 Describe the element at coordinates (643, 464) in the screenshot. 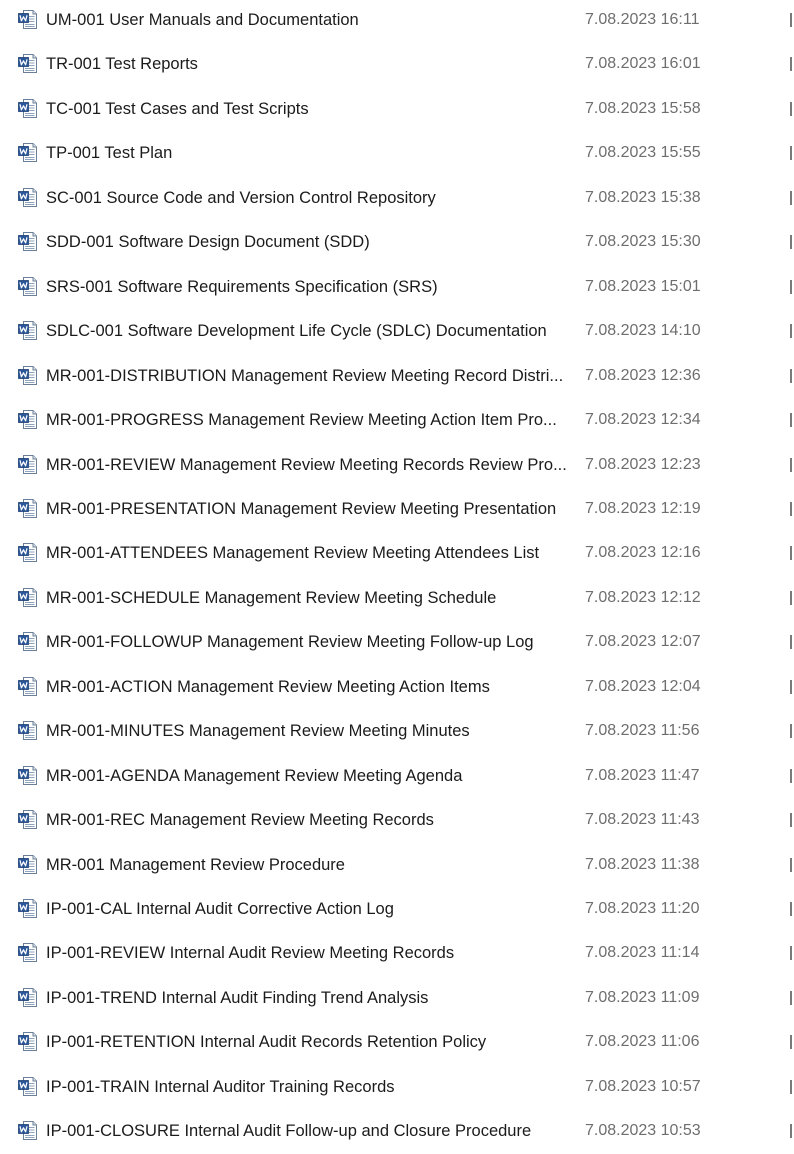

I see `file-date-modified: 7.08.2023 12:23` at that location.